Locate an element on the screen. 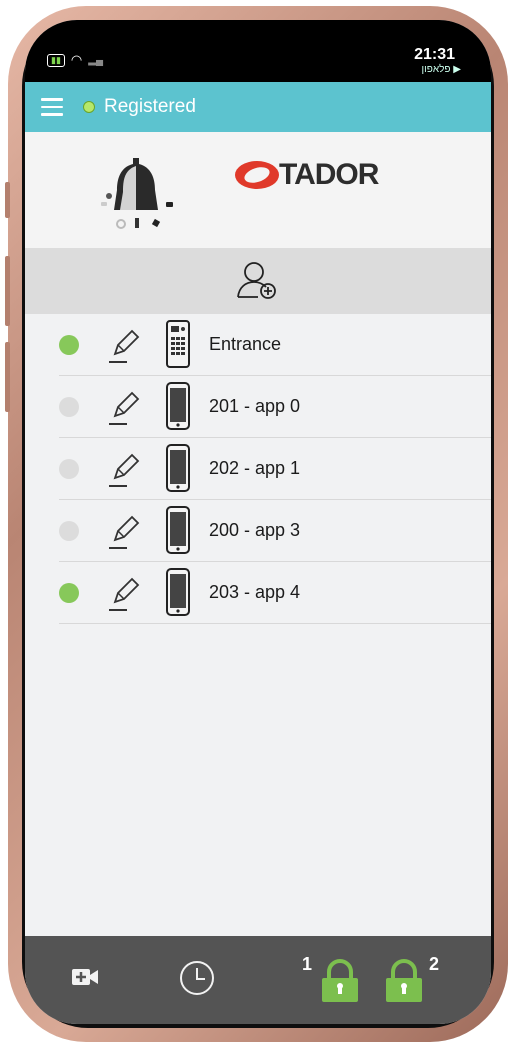 The width and height of the screenshot is (515, 1048). lock-1-label: 1 is located at coordinates (307, 964).